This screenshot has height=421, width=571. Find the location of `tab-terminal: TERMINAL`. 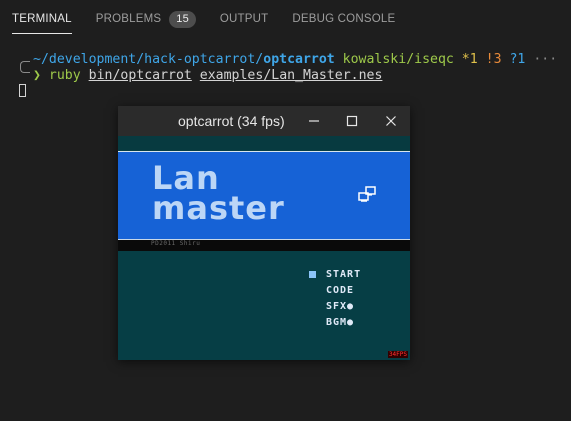

tab-terminal: TERMINAL is located at coordinates (42, 19).